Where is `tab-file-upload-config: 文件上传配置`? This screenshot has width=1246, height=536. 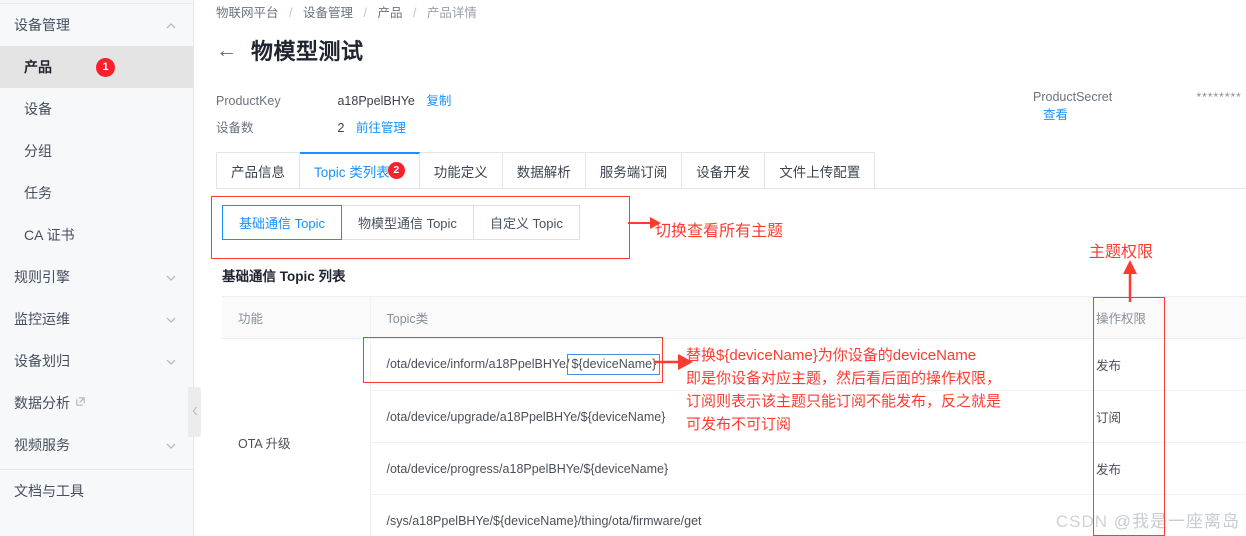
tab-file-upload-config: 文件上传配置 is located at coordinates (820, 170).